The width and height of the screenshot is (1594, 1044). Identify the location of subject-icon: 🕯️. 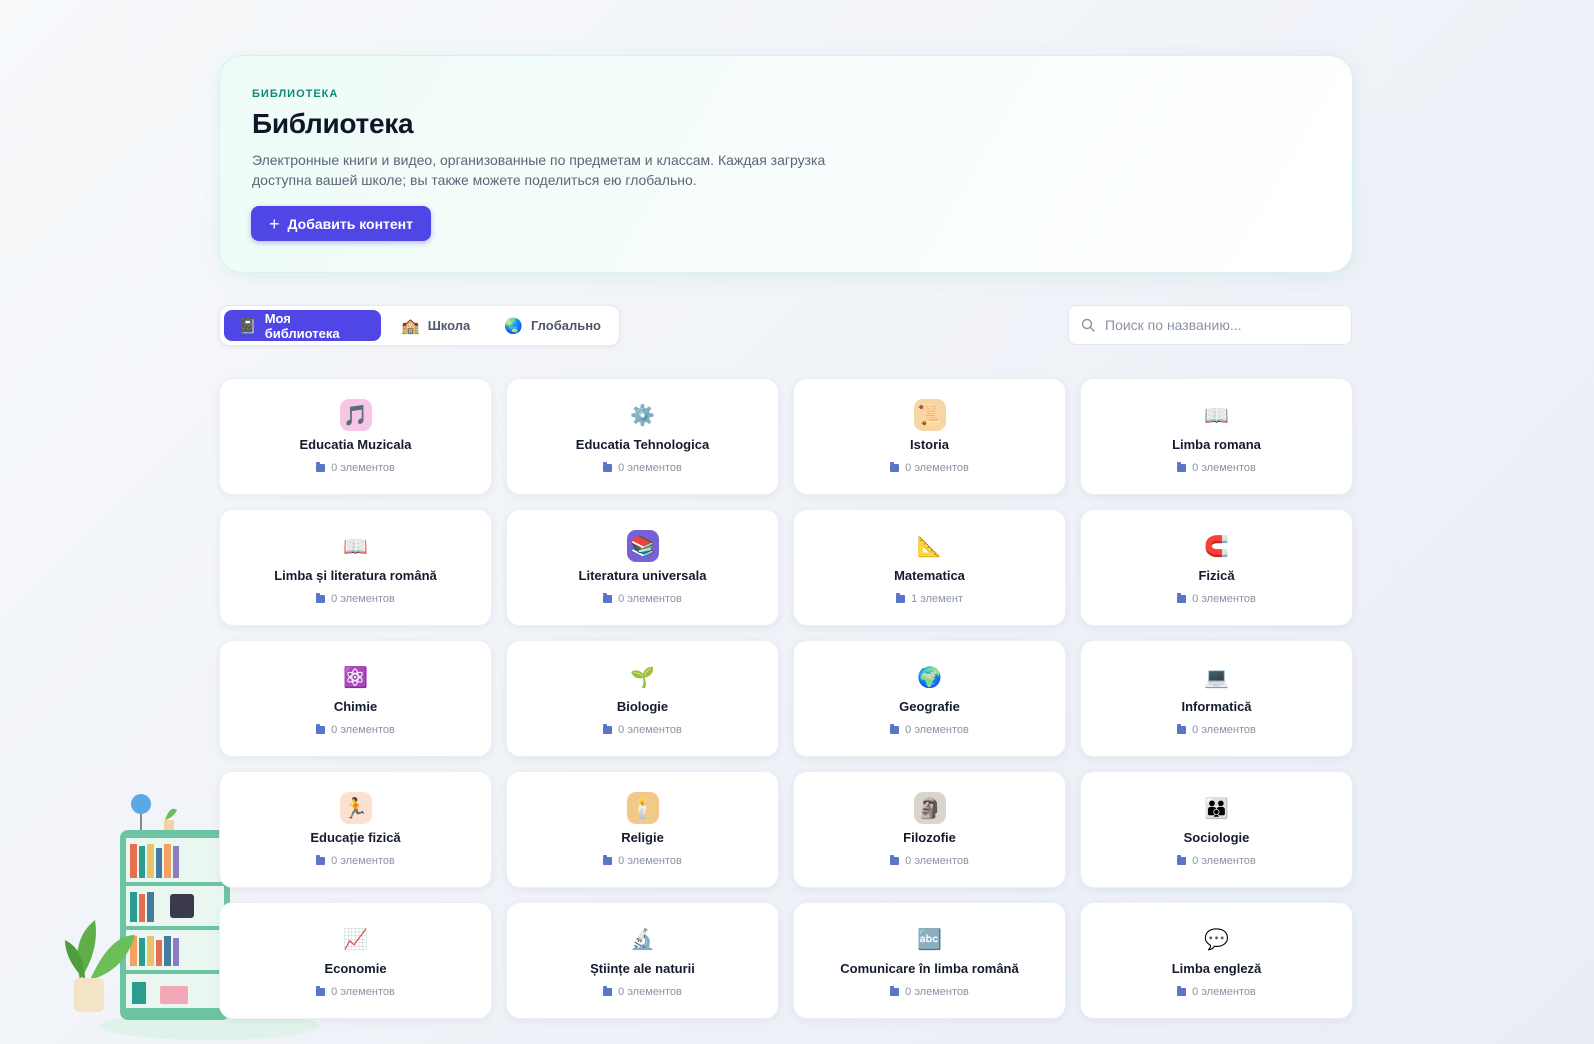
(642, 808).